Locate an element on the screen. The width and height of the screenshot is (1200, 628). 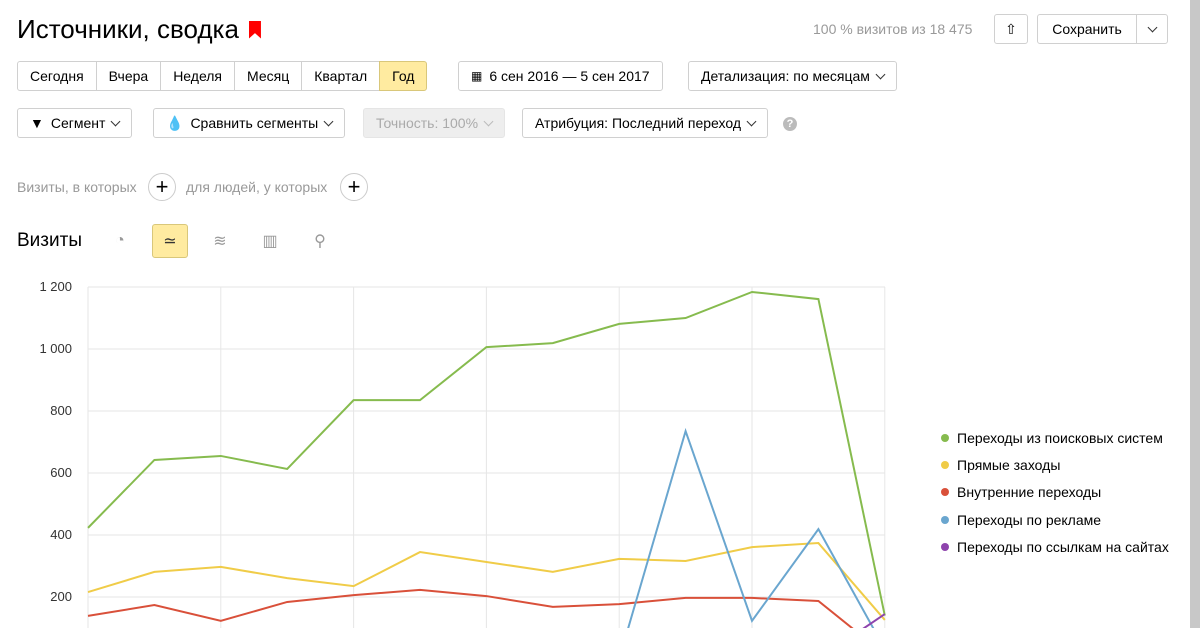
y-tick-label: 1 000 is located at coordinates (55, 348).